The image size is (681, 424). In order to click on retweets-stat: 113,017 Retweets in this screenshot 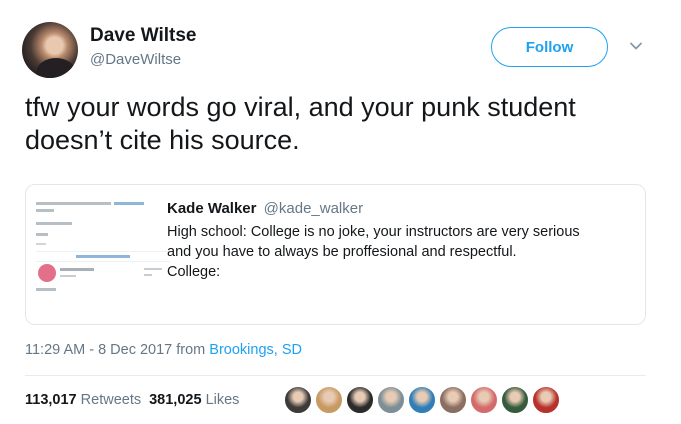, I will do `click(83, 400)`.